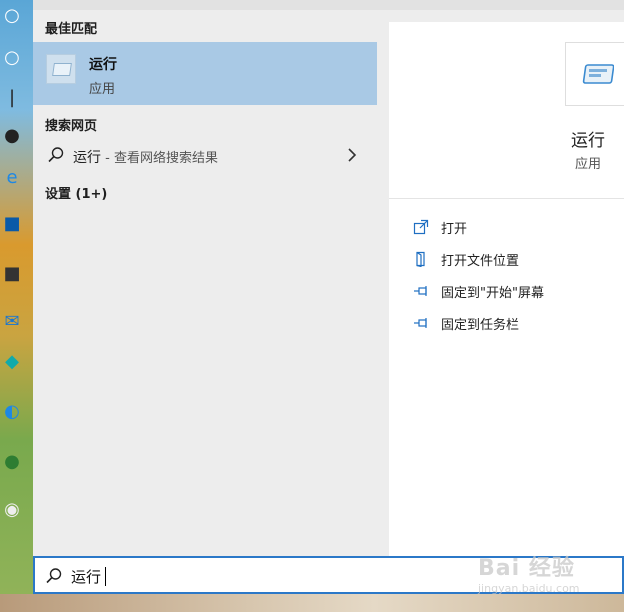 Image resolution: width=624 pixels, height=612 pixels. Describe the element at coordinates (12, 224) in the screenshot. I see `desktop-icon: ■` at that location.